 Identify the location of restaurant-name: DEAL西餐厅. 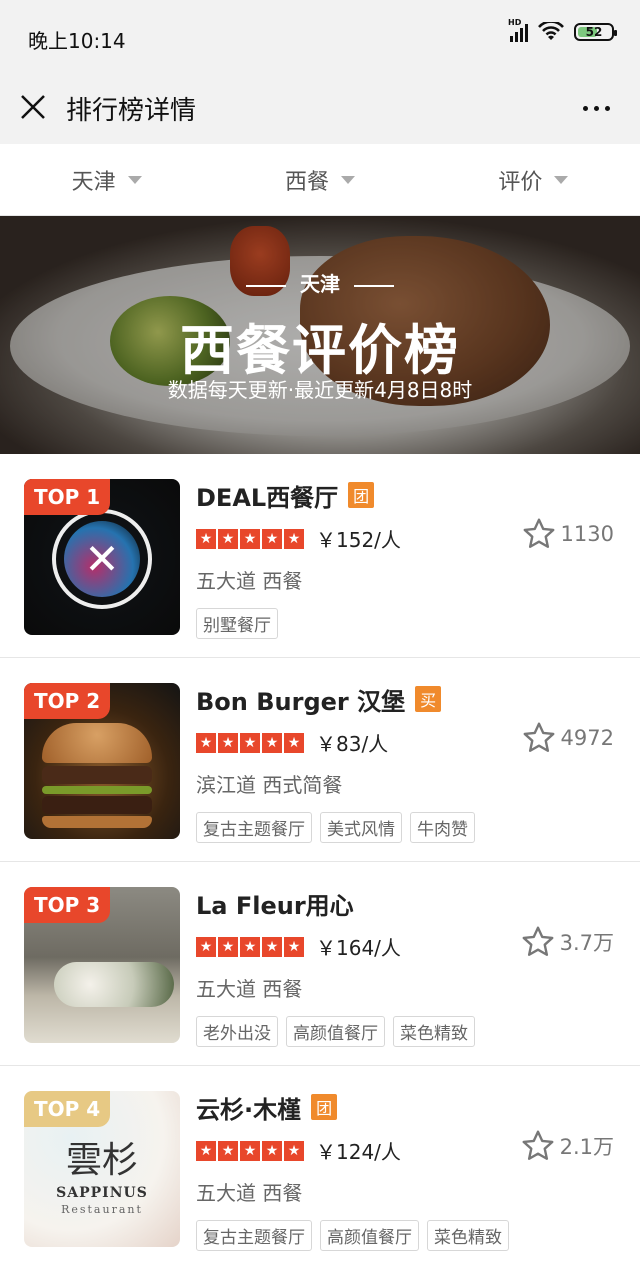
(267, 497).